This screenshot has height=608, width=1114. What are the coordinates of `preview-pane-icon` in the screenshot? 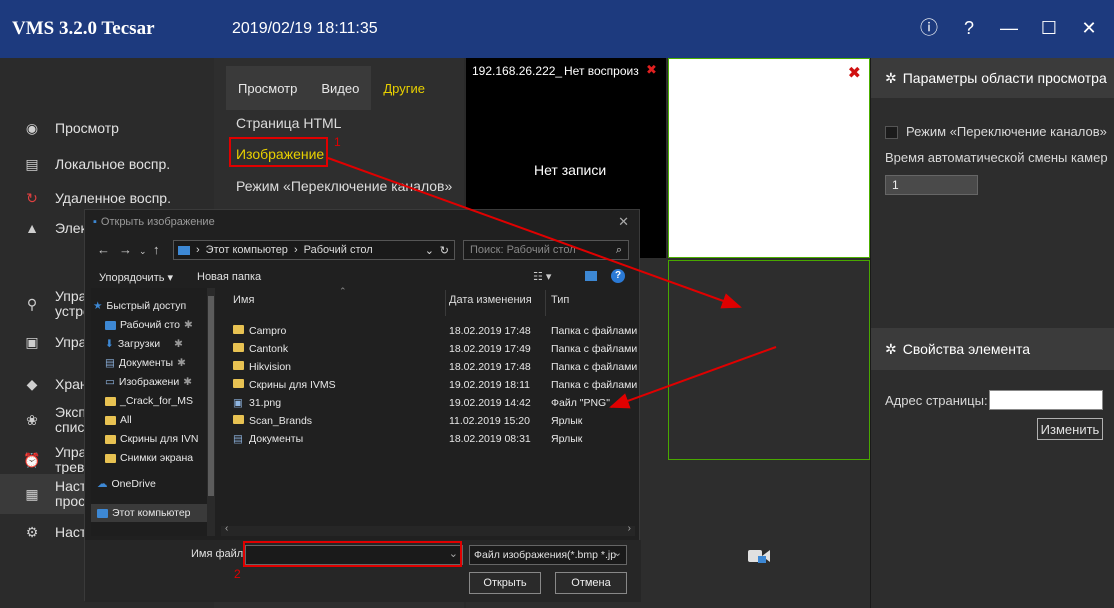 It's located at (591, 276).